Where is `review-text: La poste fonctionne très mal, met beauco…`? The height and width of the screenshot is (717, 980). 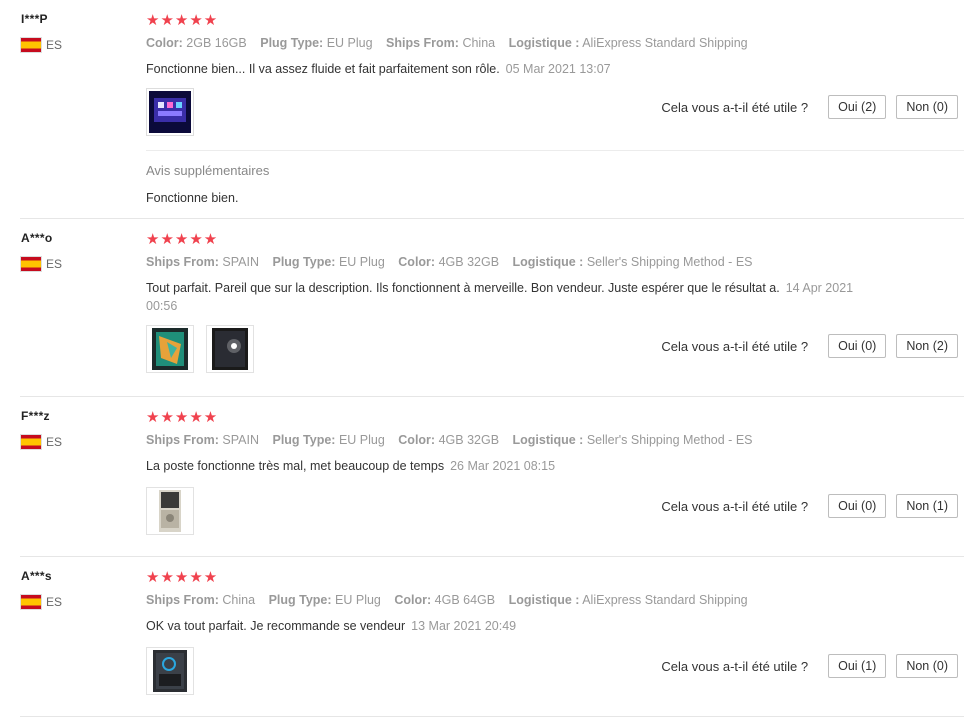 review-text: La poste fonctionne très mal, met beauco… is located at coordinates (295, 466).